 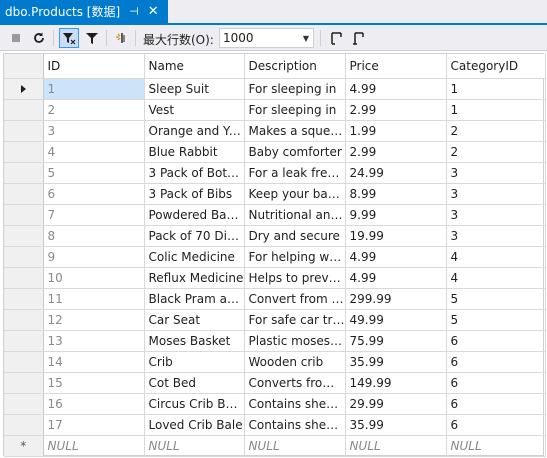 I want to click on cell-description: Convert from pram to pushchair, so click(x=295, y=299).